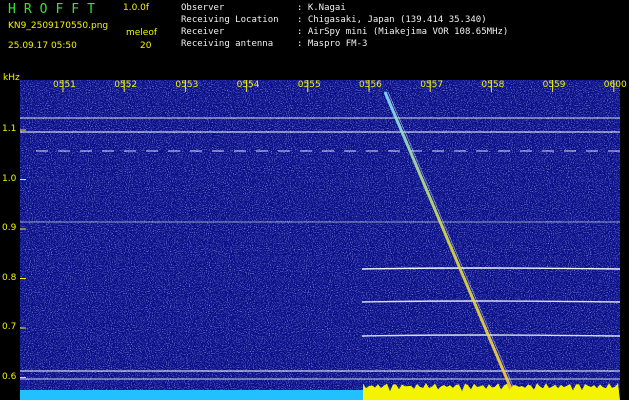  I want to click on time-tick-label: 0600, so click(615, 85).